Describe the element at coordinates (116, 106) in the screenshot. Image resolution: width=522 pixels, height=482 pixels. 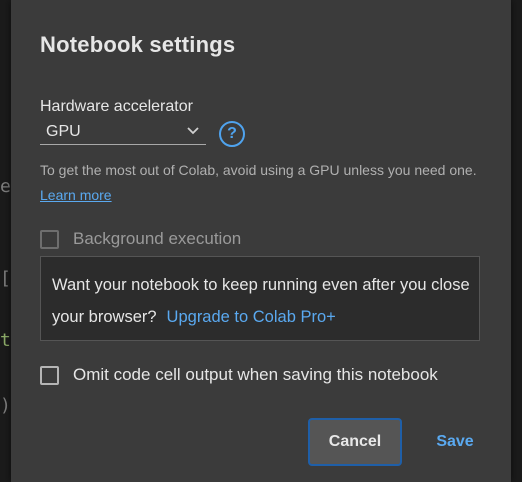
I see `hardware-accelerator-label: Hardware accelerator` at that location.